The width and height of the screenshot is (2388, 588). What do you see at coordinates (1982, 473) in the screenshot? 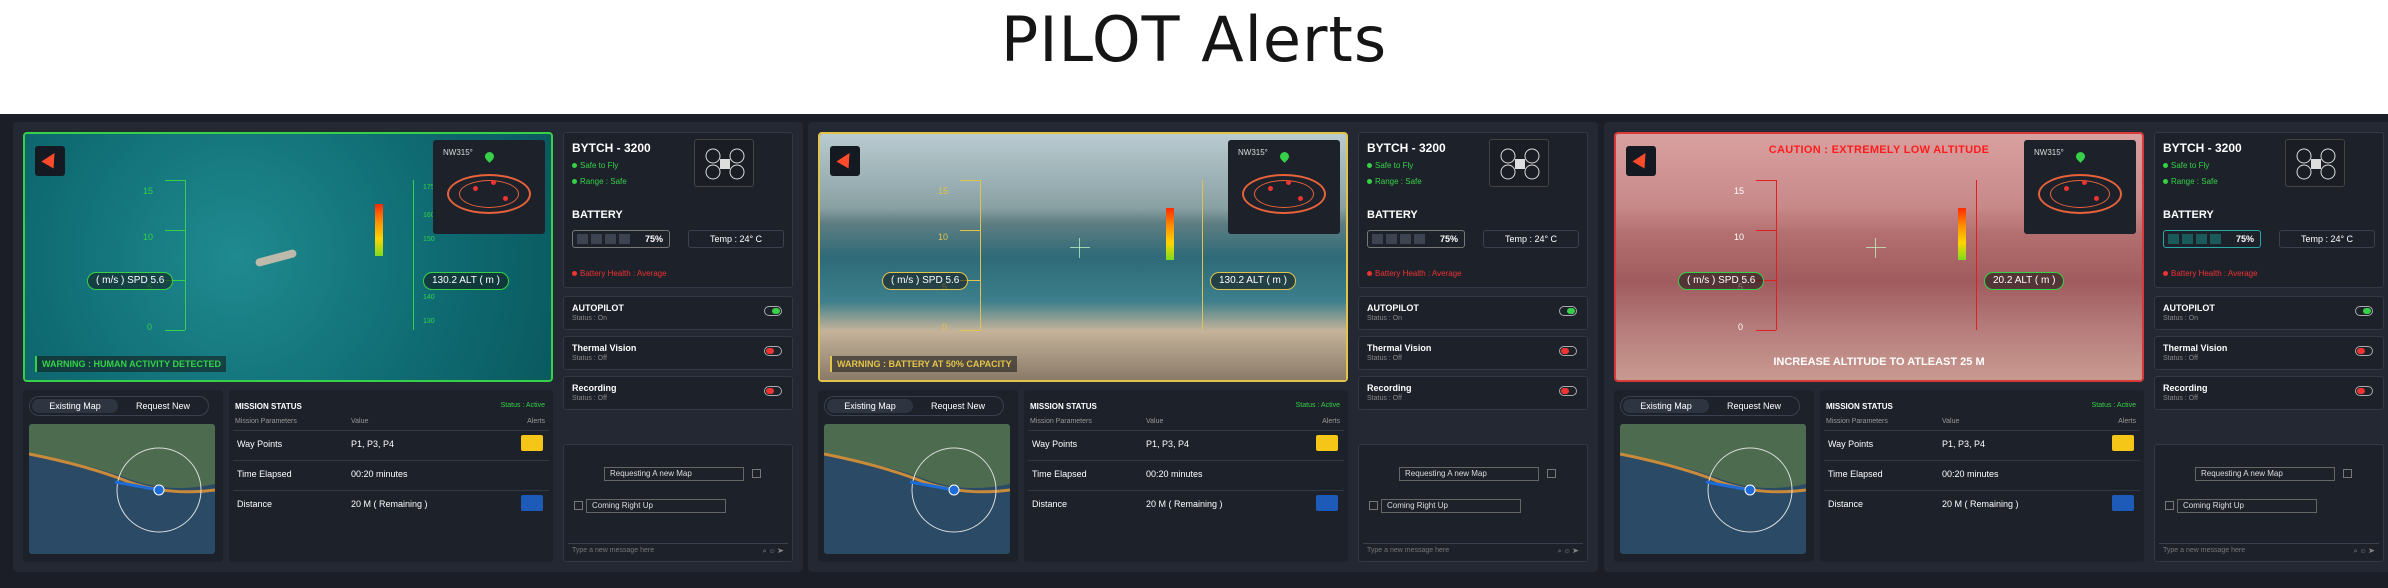
I see `mission-row: Time Elapsed 00:20 minutes` at bounding box center [1982, 473].